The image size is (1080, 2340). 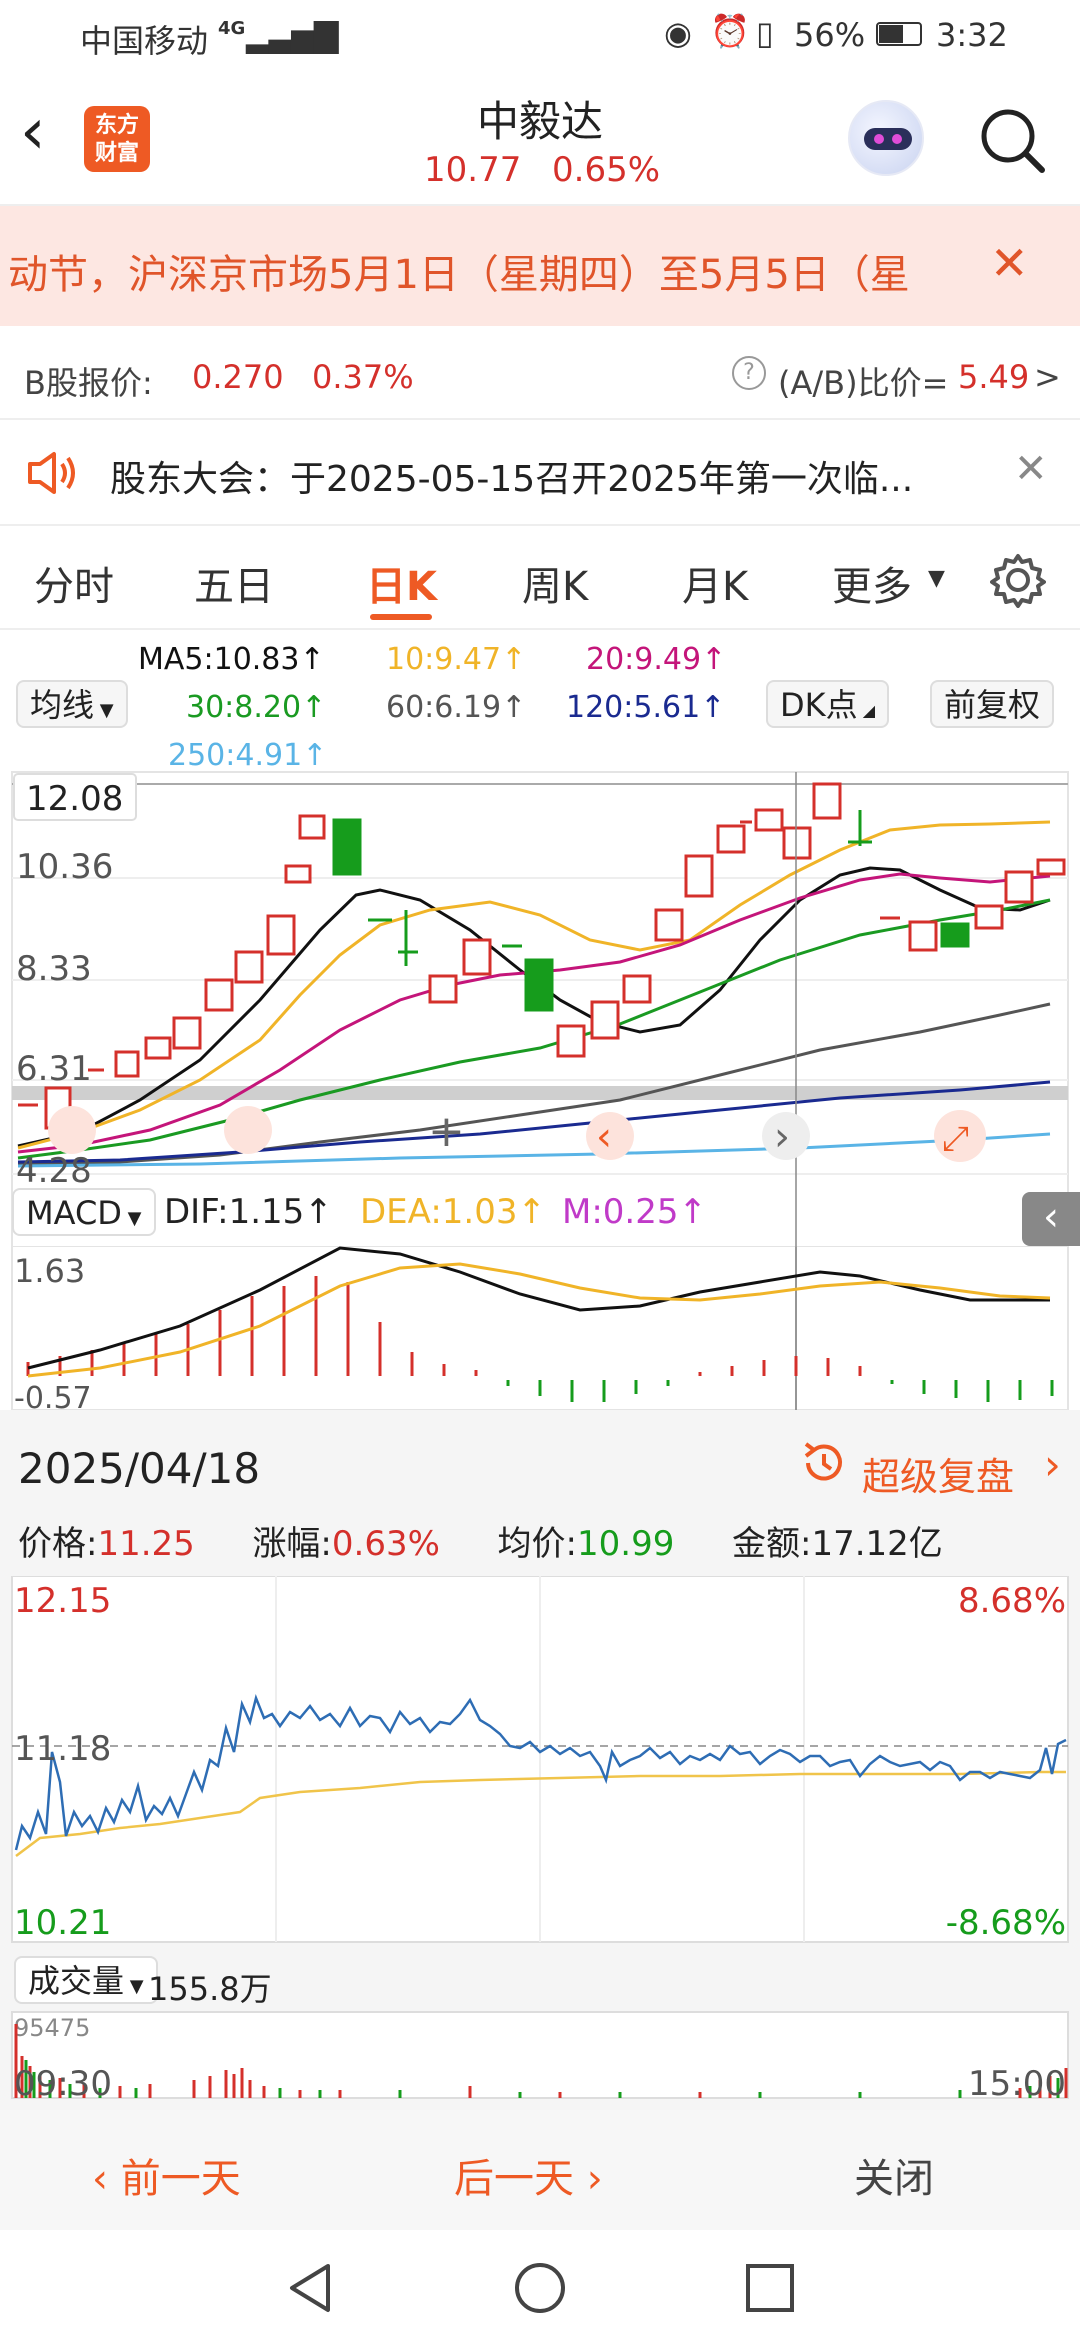 What do you see at coordinates (765, 33) in the screenshot?
I see `vibrate-icon: ▯` at bounding box center [765, 33].